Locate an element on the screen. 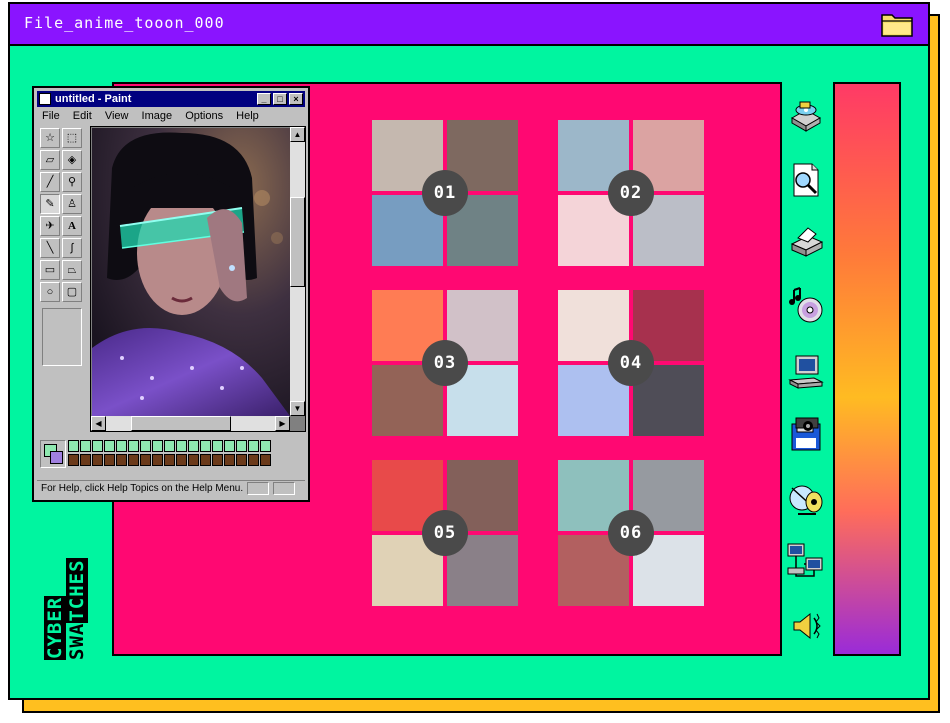 This screenshot has height=723, width=950. swatch-number-badge: 06 is located at coordinates (631, 533).